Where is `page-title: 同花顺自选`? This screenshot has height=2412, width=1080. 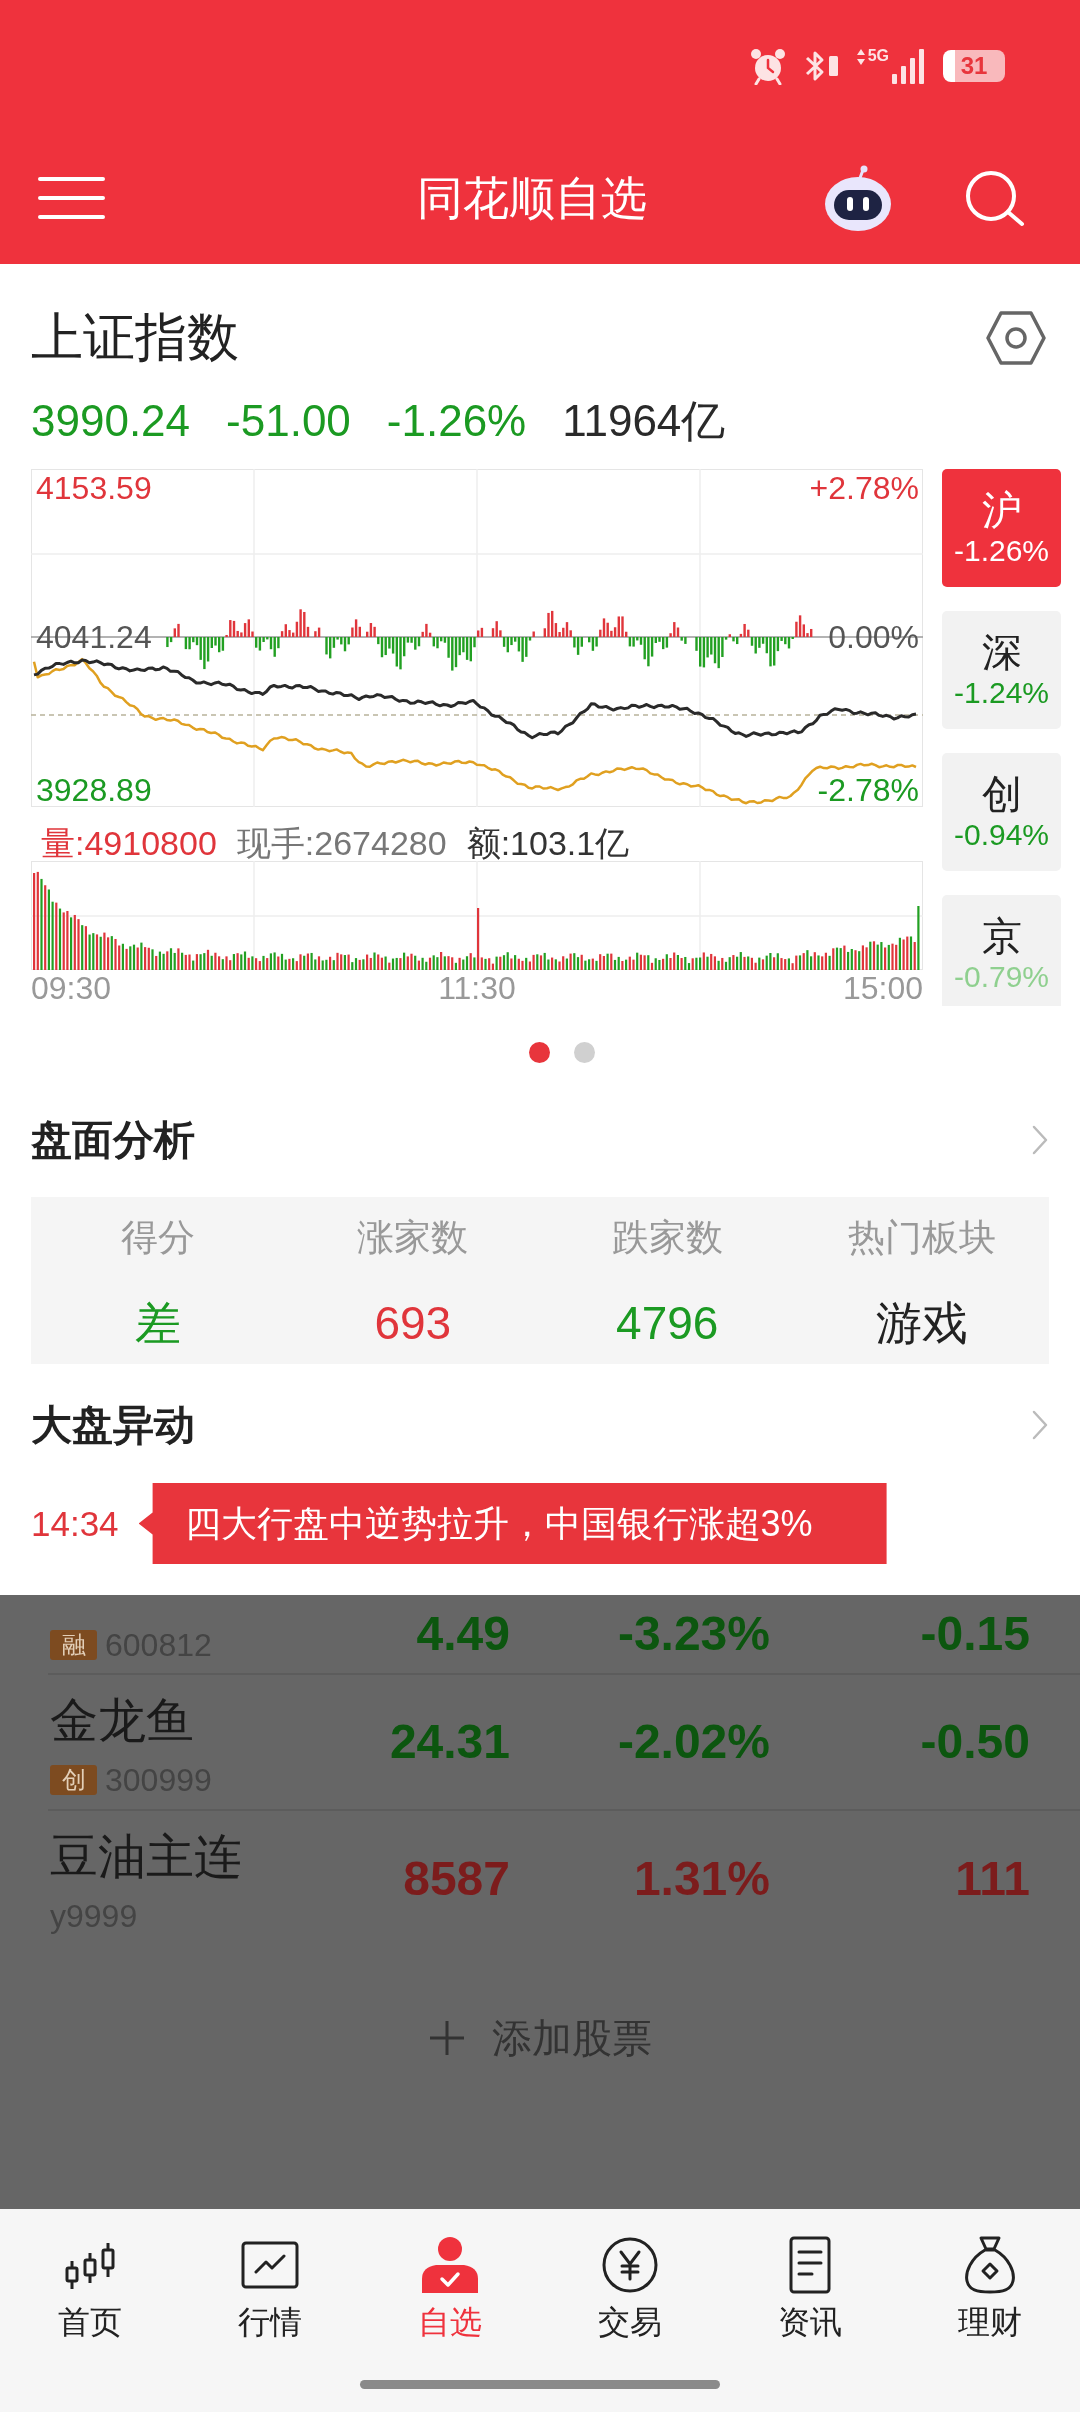
page-title: 同花顺自选 is located at coordinates (532, 198).